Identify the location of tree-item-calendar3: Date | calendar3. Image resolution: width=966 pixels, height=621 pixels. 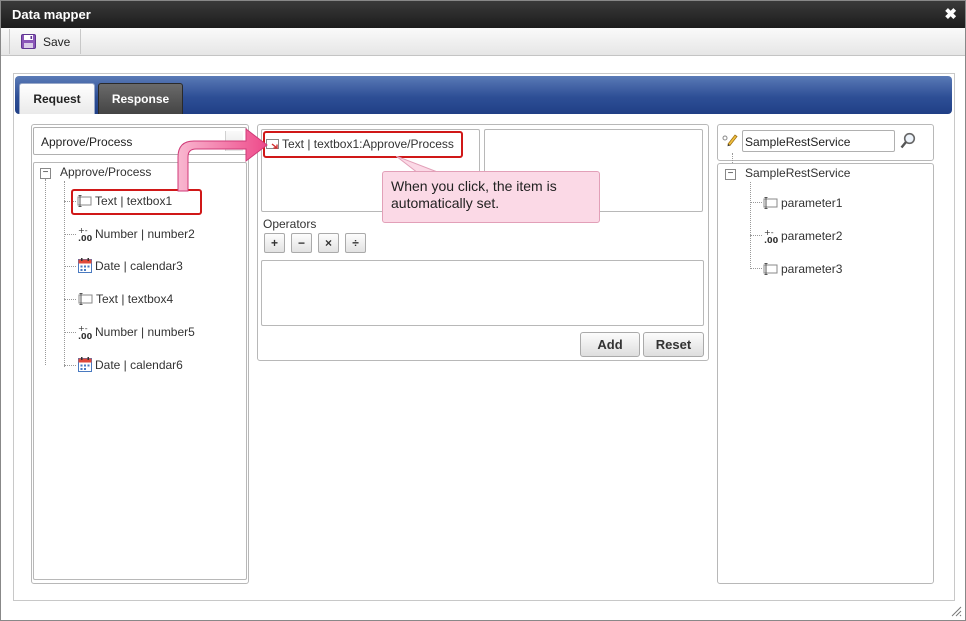
(130, 265).